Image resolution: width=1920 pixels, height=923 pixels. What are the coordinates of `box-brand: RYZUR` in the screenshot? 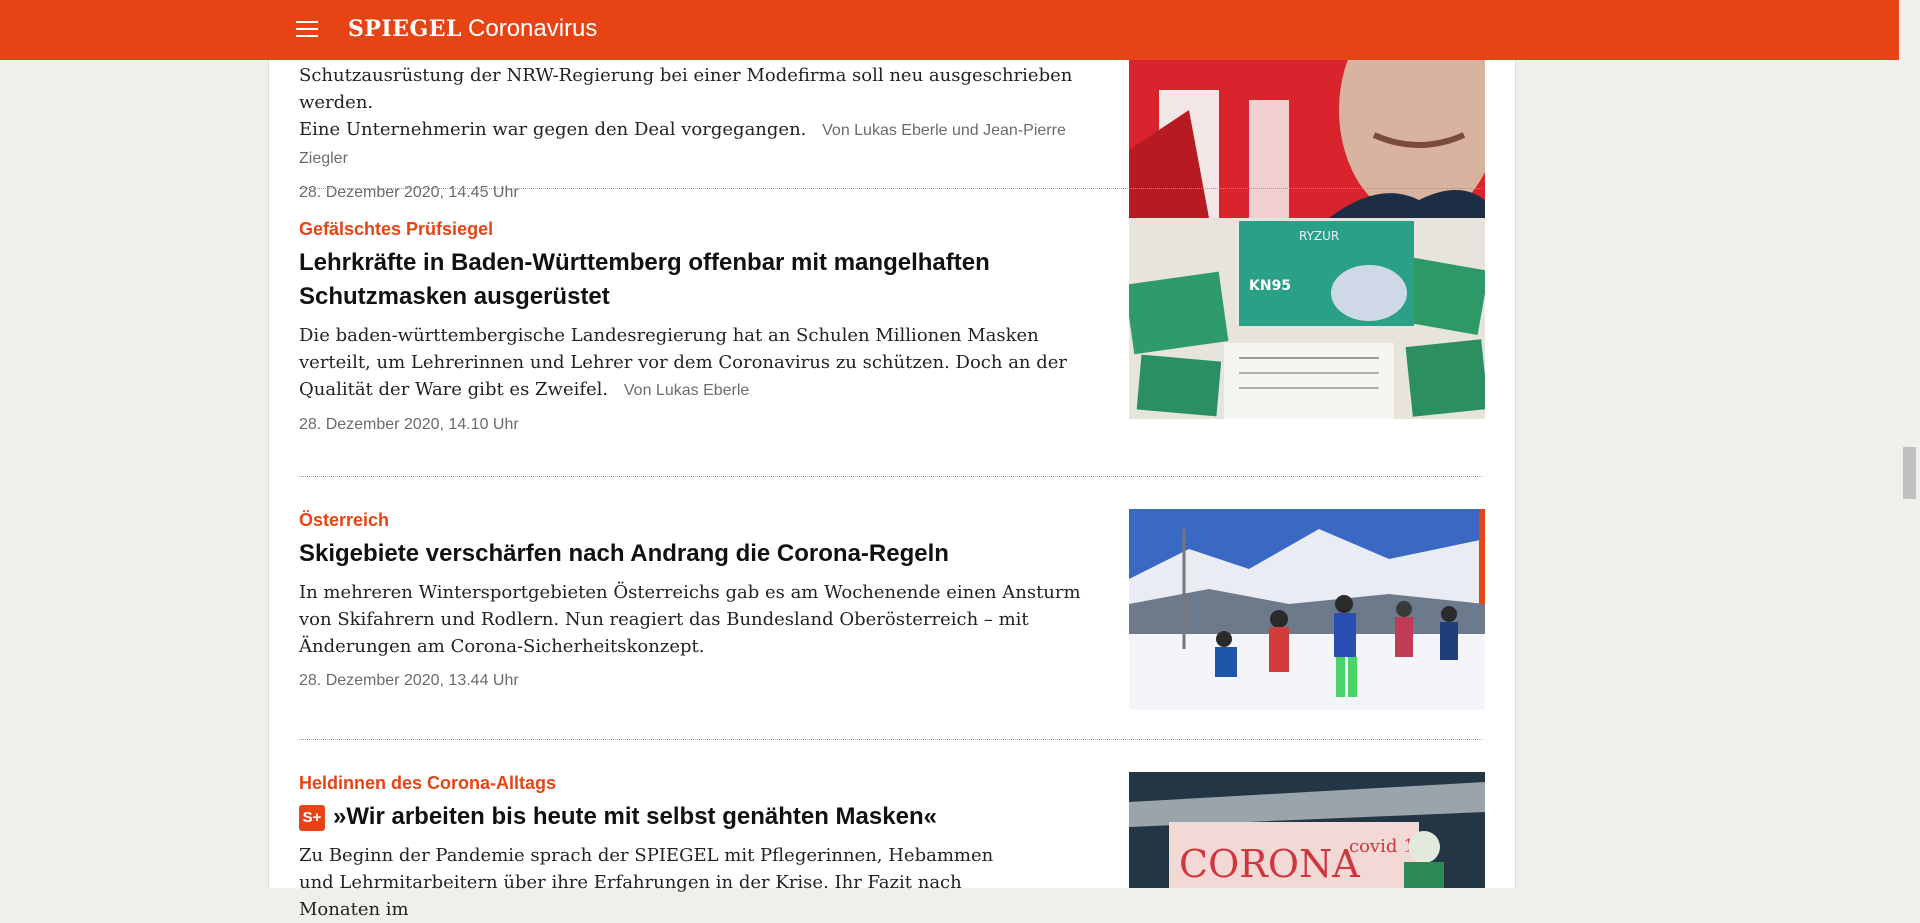 It's located at (1319, 236).